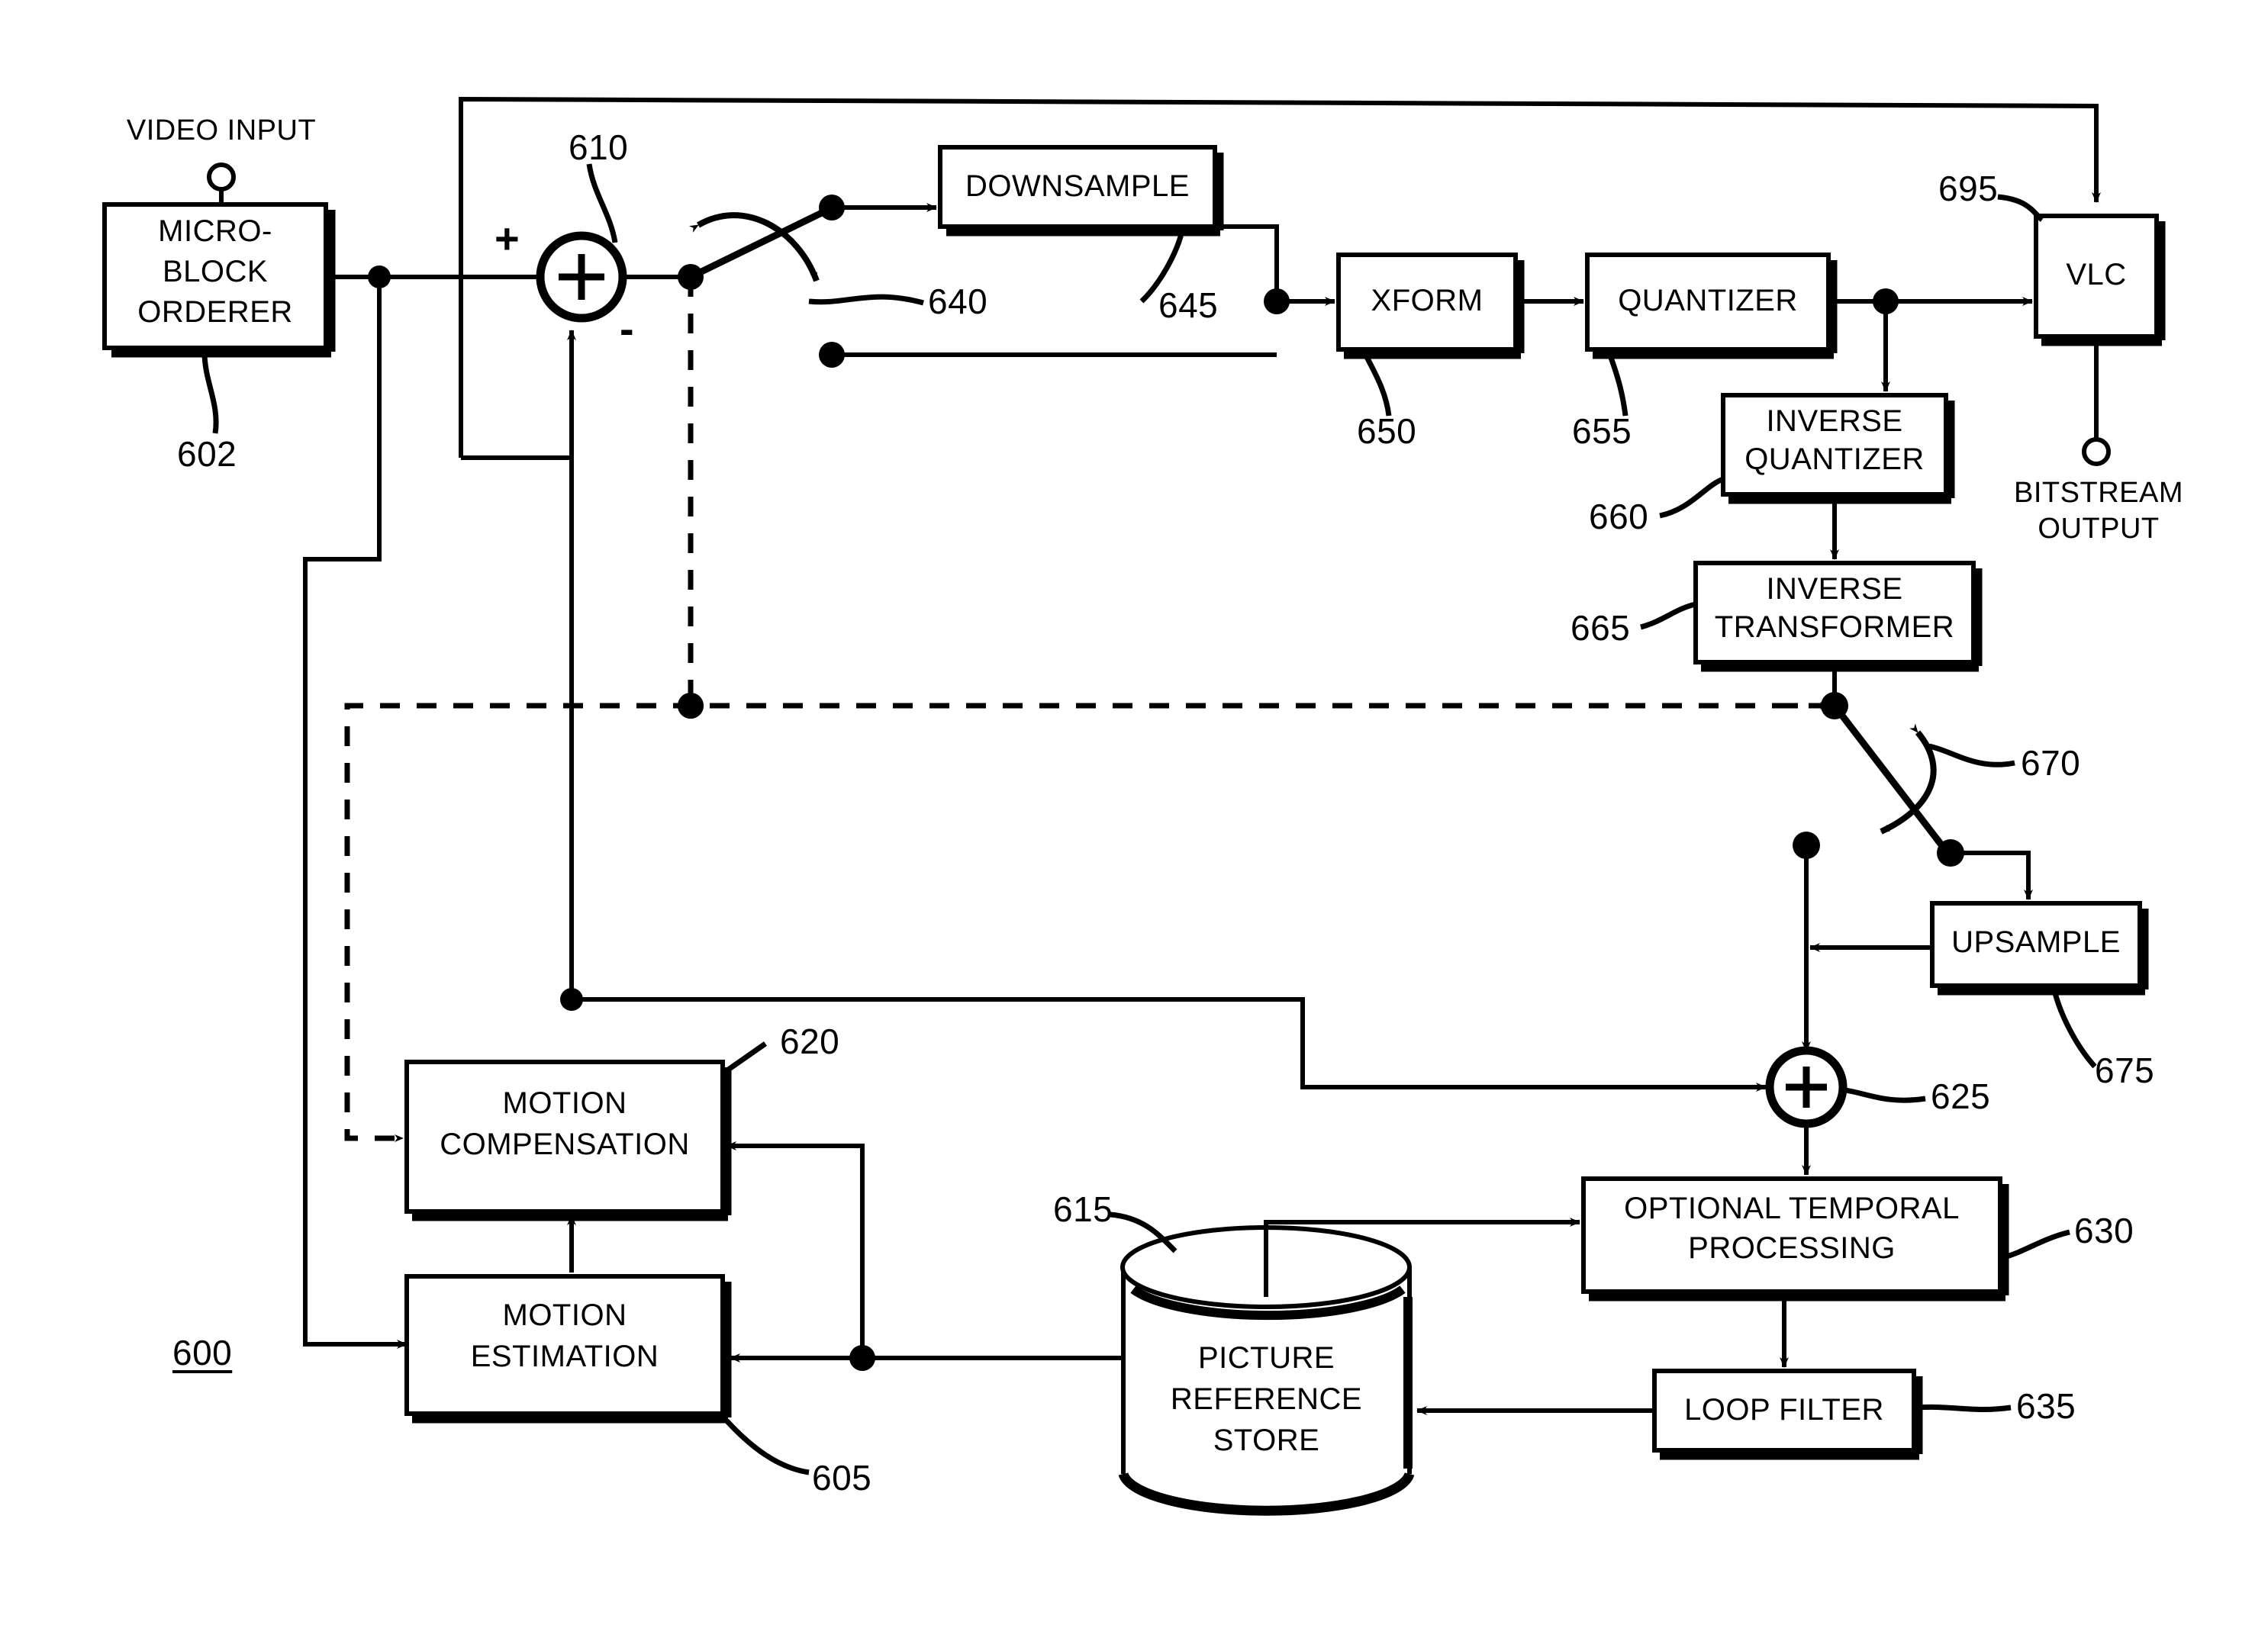 This screenshot has width=2268, height=1641. I want to click on ref-625: 625, so click(1961, 1096).